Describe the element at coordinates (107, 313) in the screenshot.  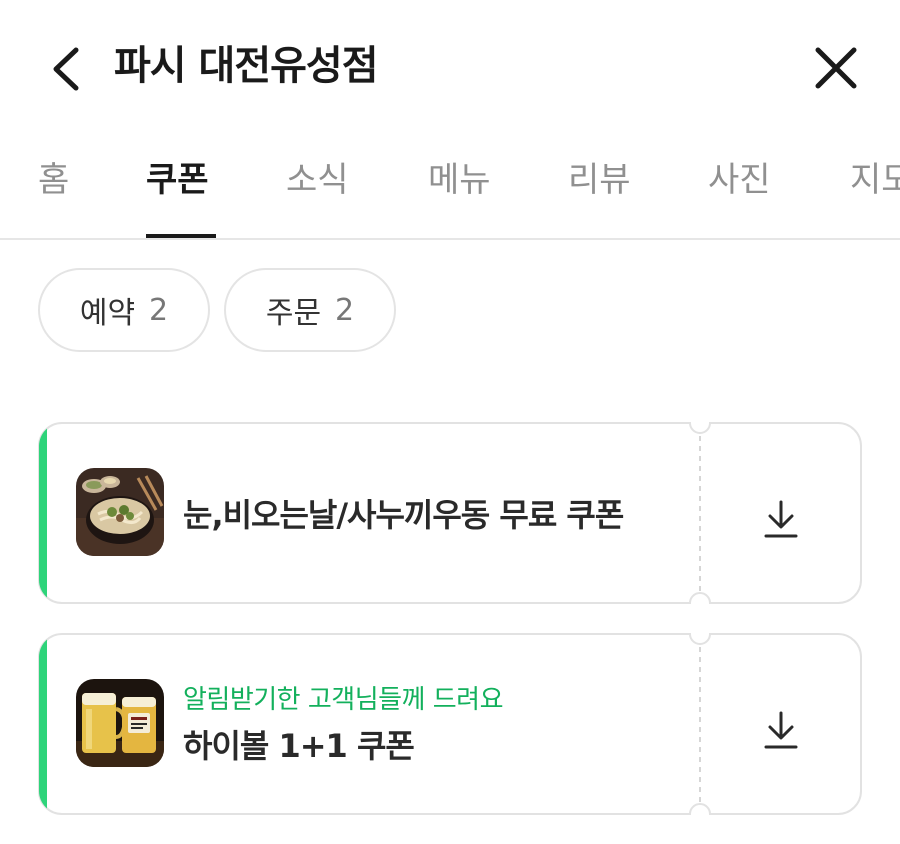
I see `filter-chip-label: 예약` at that location.